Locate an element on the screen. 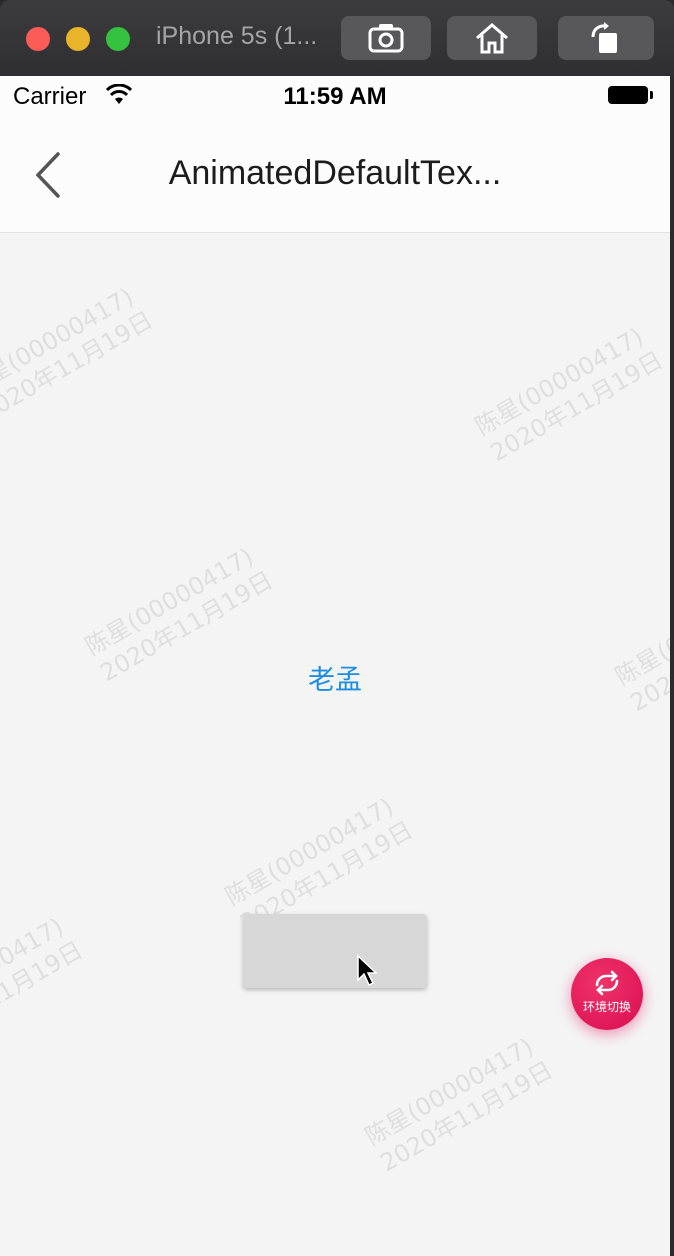  rotate-icon is located at coordinates (604, 37).